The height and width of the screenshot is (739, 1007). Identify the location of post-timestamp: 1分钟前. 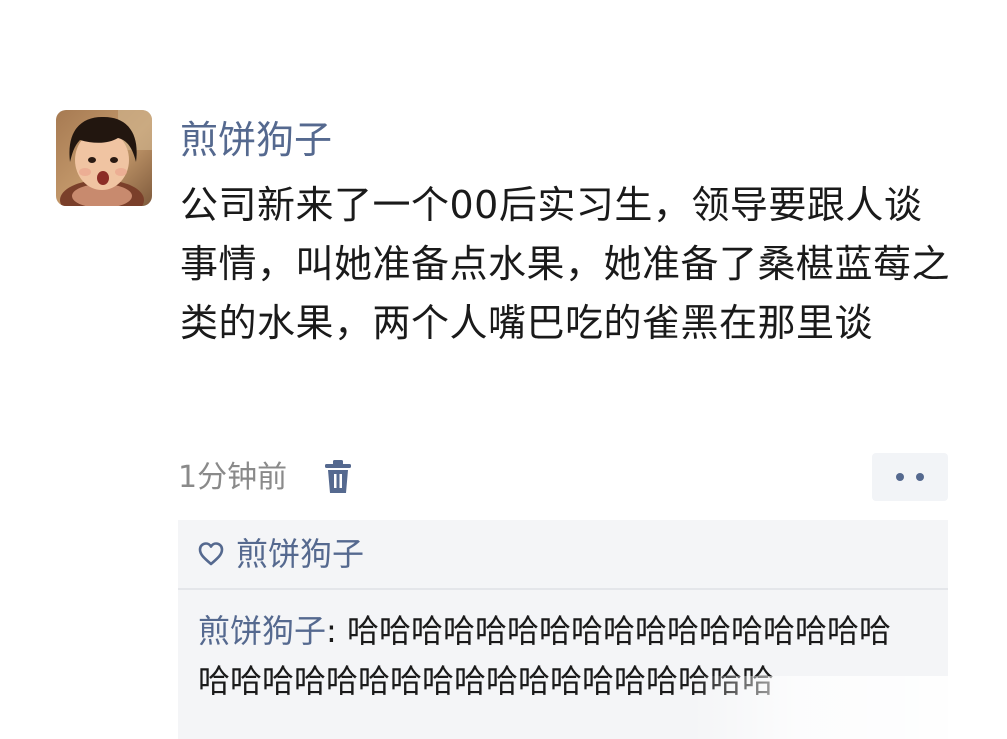
(233, 477).